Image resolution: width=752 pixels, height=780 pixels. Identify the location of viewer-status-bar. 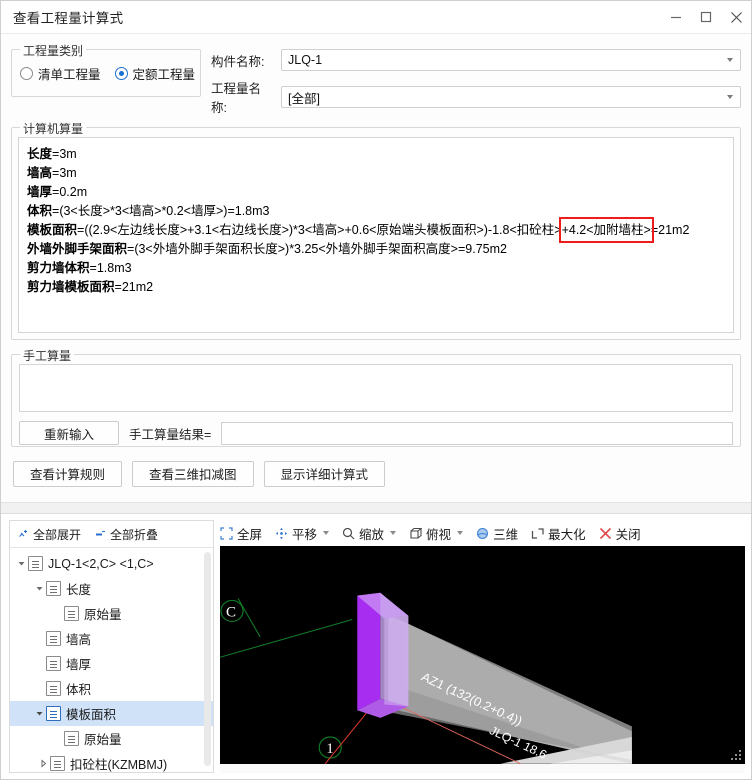
(482, 768).